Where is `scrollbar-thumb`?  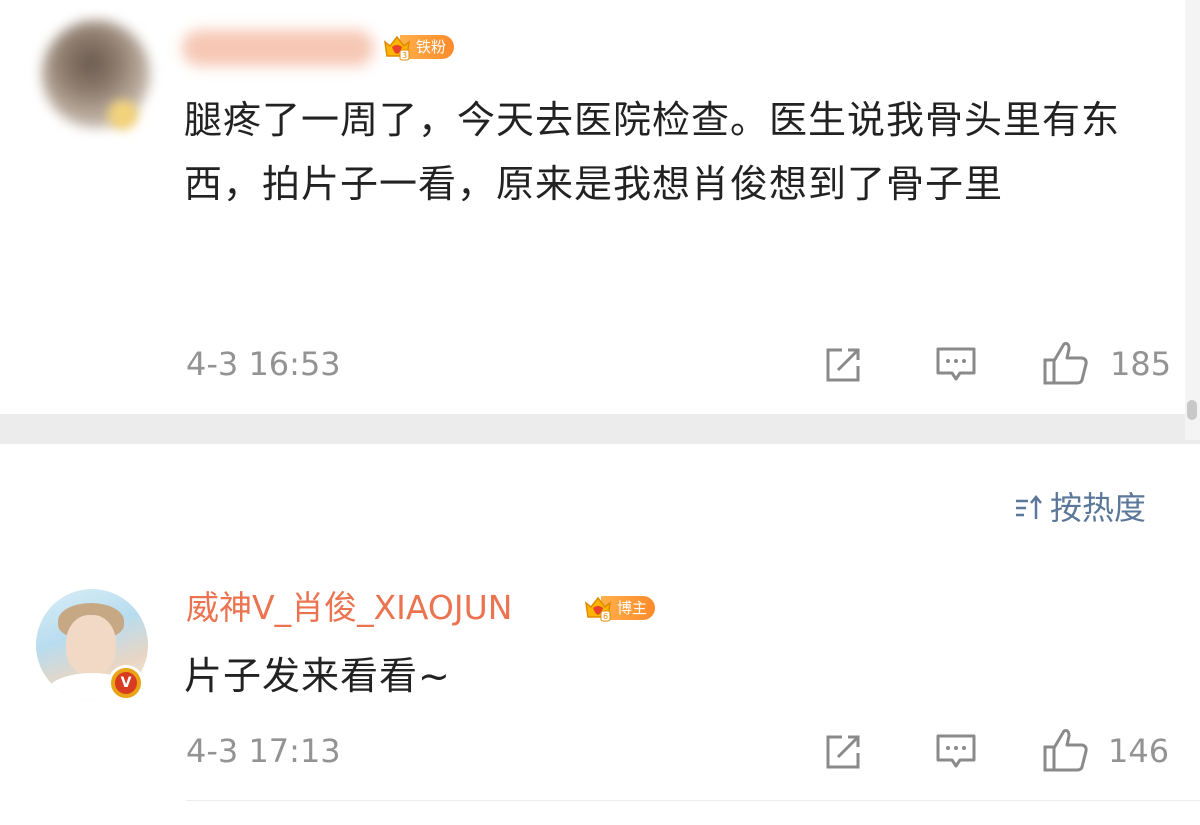 scrollbar-thumb is located at coordinates (1192, 410).